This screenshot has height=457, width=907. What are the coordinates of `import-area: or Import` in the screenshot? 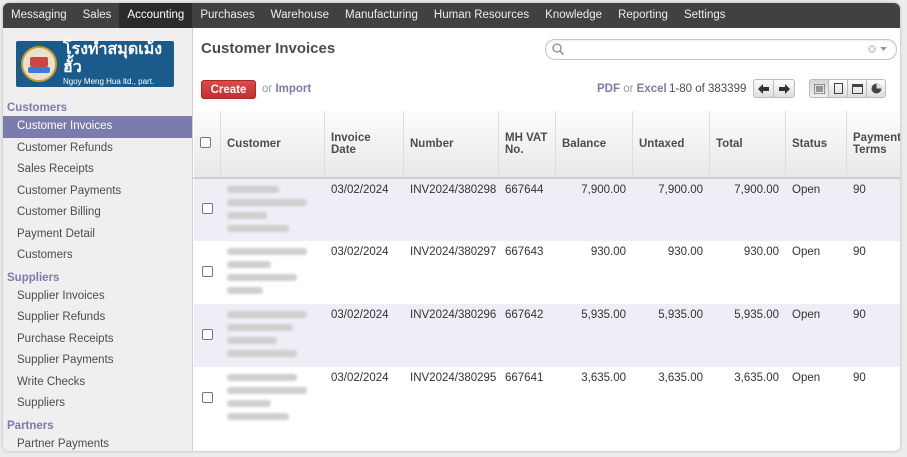 It's located at (286, 89).